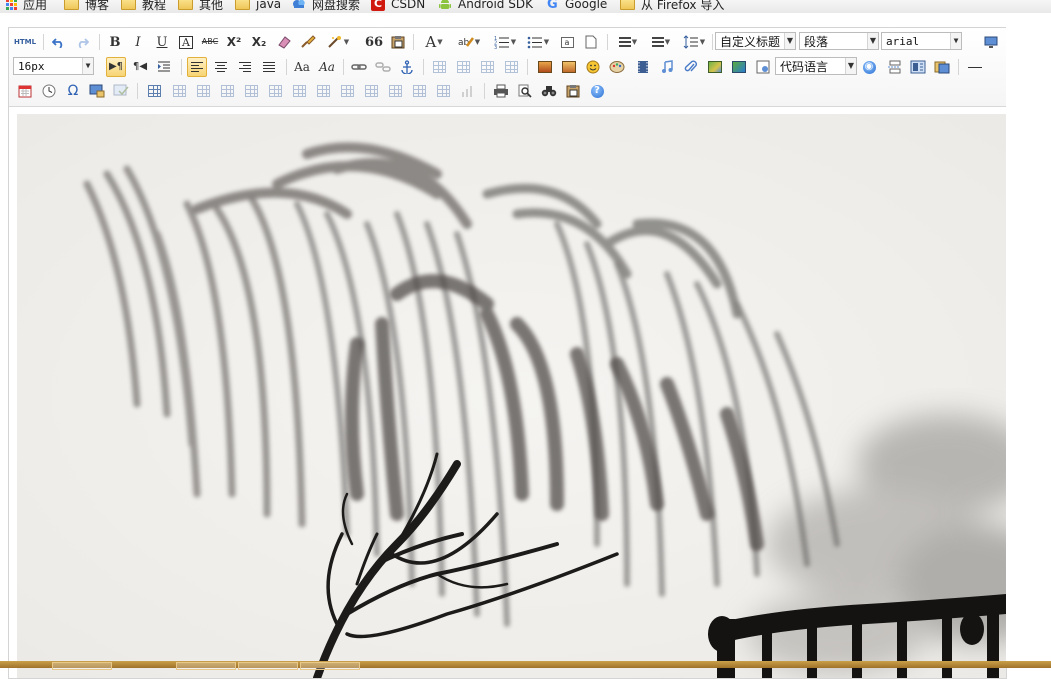  I want to click on to-uppercase-button: Aa, so click(302, 67).